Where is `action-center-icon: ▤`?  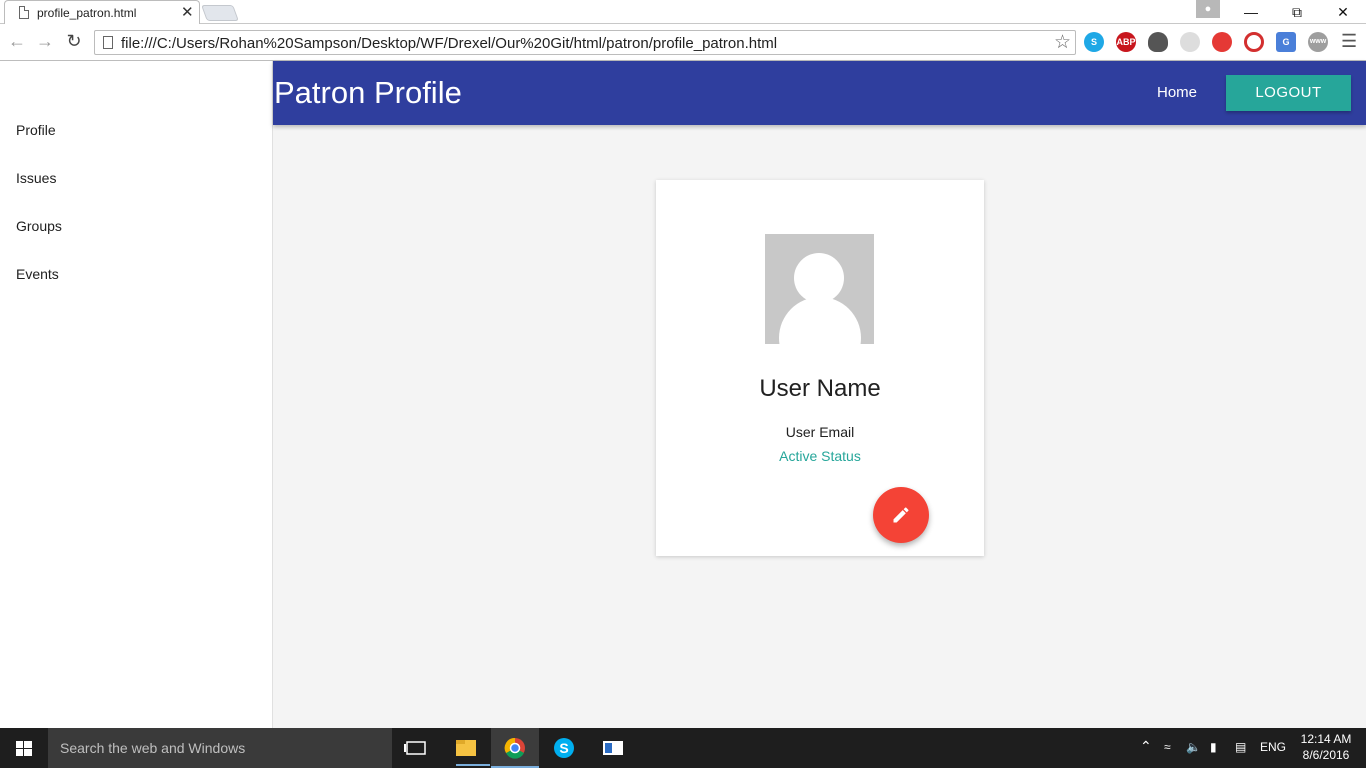
action-center-icon: ▤ is located at coordinates (1240, 747).